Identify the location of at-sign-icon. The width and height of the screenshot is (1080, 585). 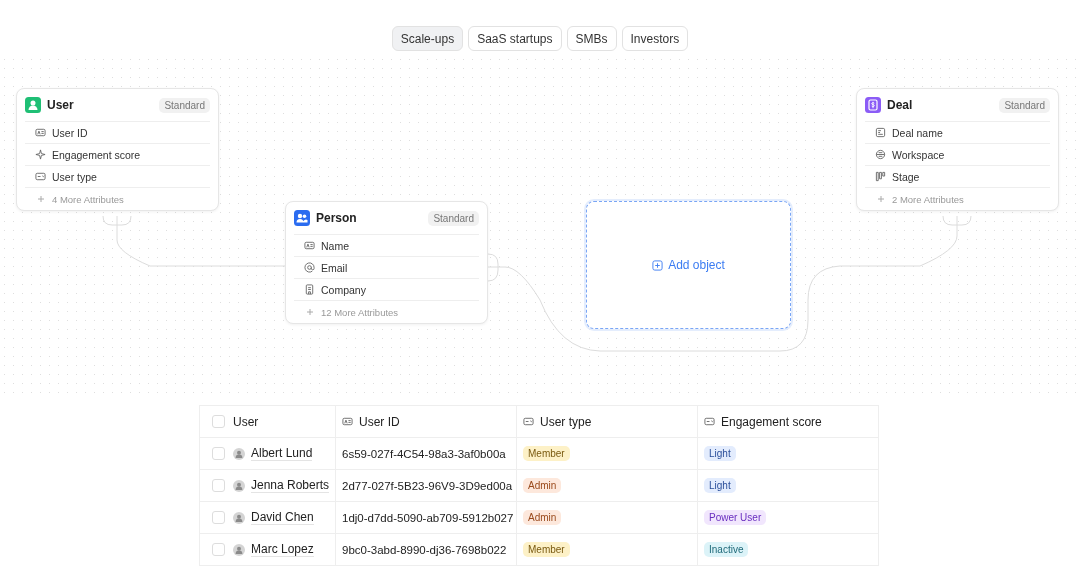
(309, 267).